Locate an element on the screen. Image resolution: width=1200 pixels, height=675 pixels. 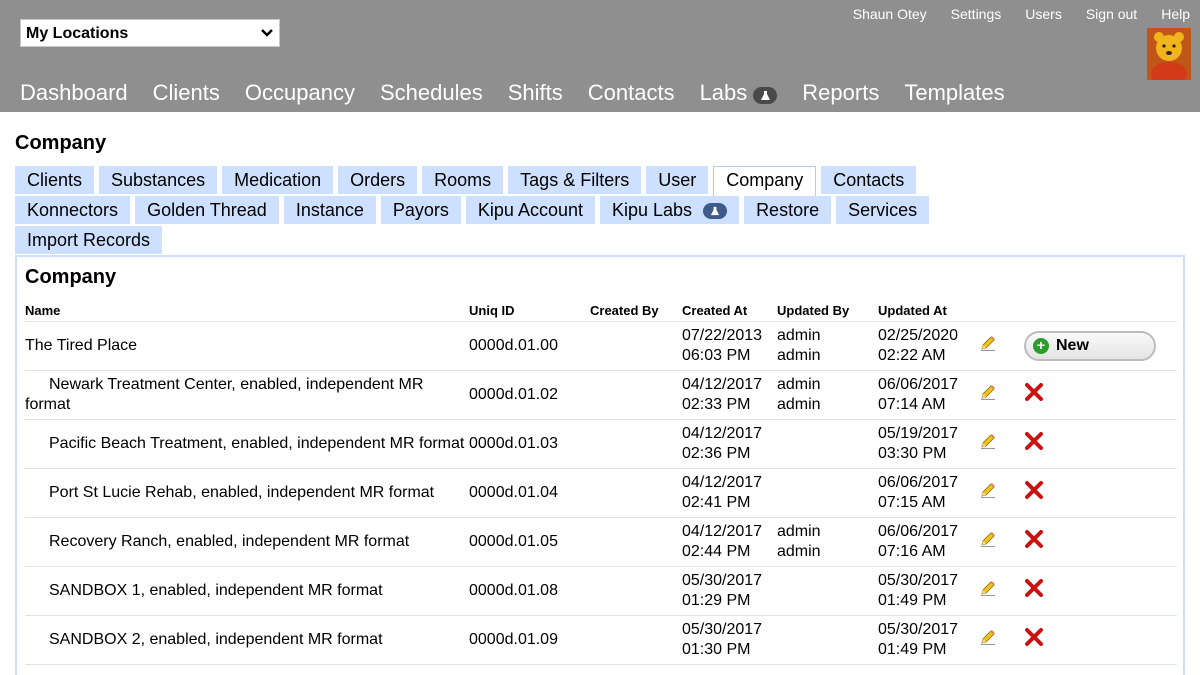
nav-schedules: Schedules is located at coordinates (431, 93).